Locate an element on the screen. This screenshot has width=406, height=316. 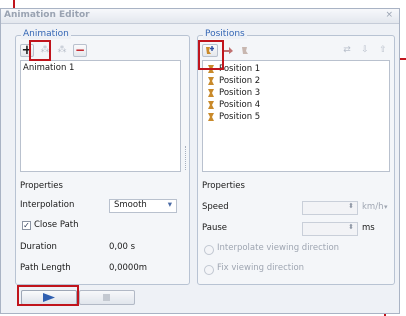
duration-value: 0,00 s is located at coordinates (122, 247).